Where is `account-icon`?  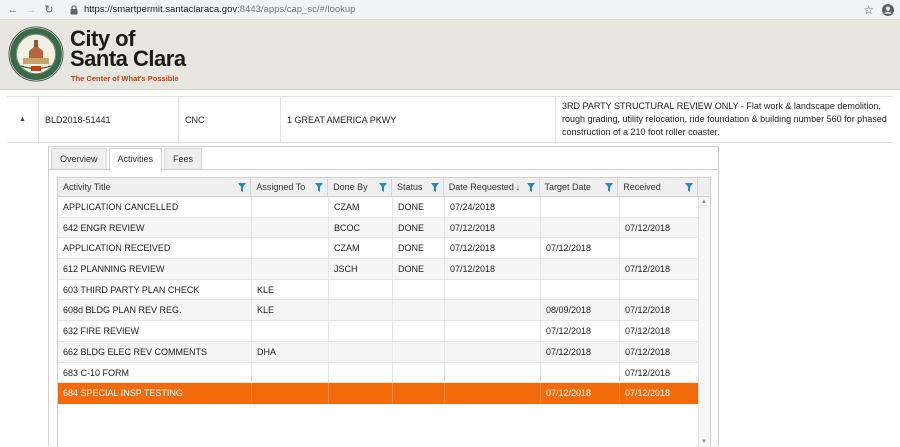
account-icon is located at coordinates (888, 9).